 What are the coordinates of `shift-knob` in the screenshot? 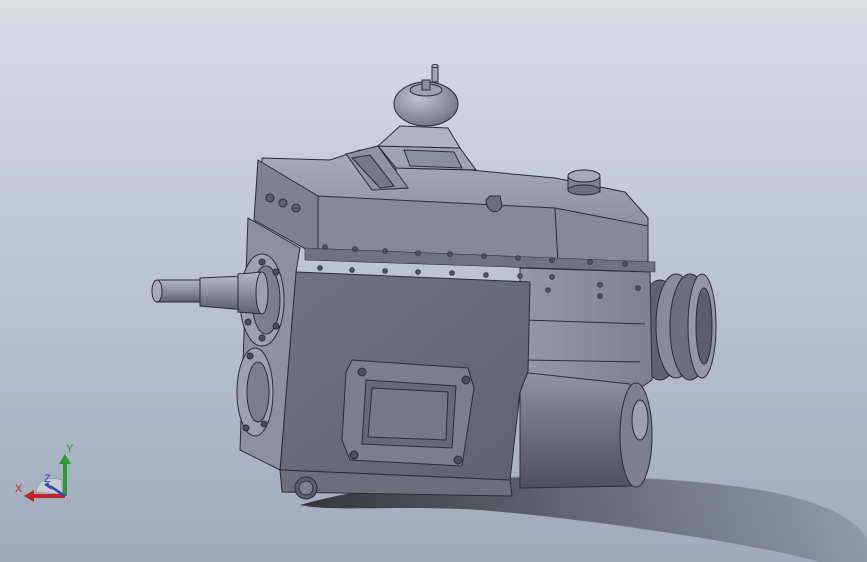 It's located at (426, 95).